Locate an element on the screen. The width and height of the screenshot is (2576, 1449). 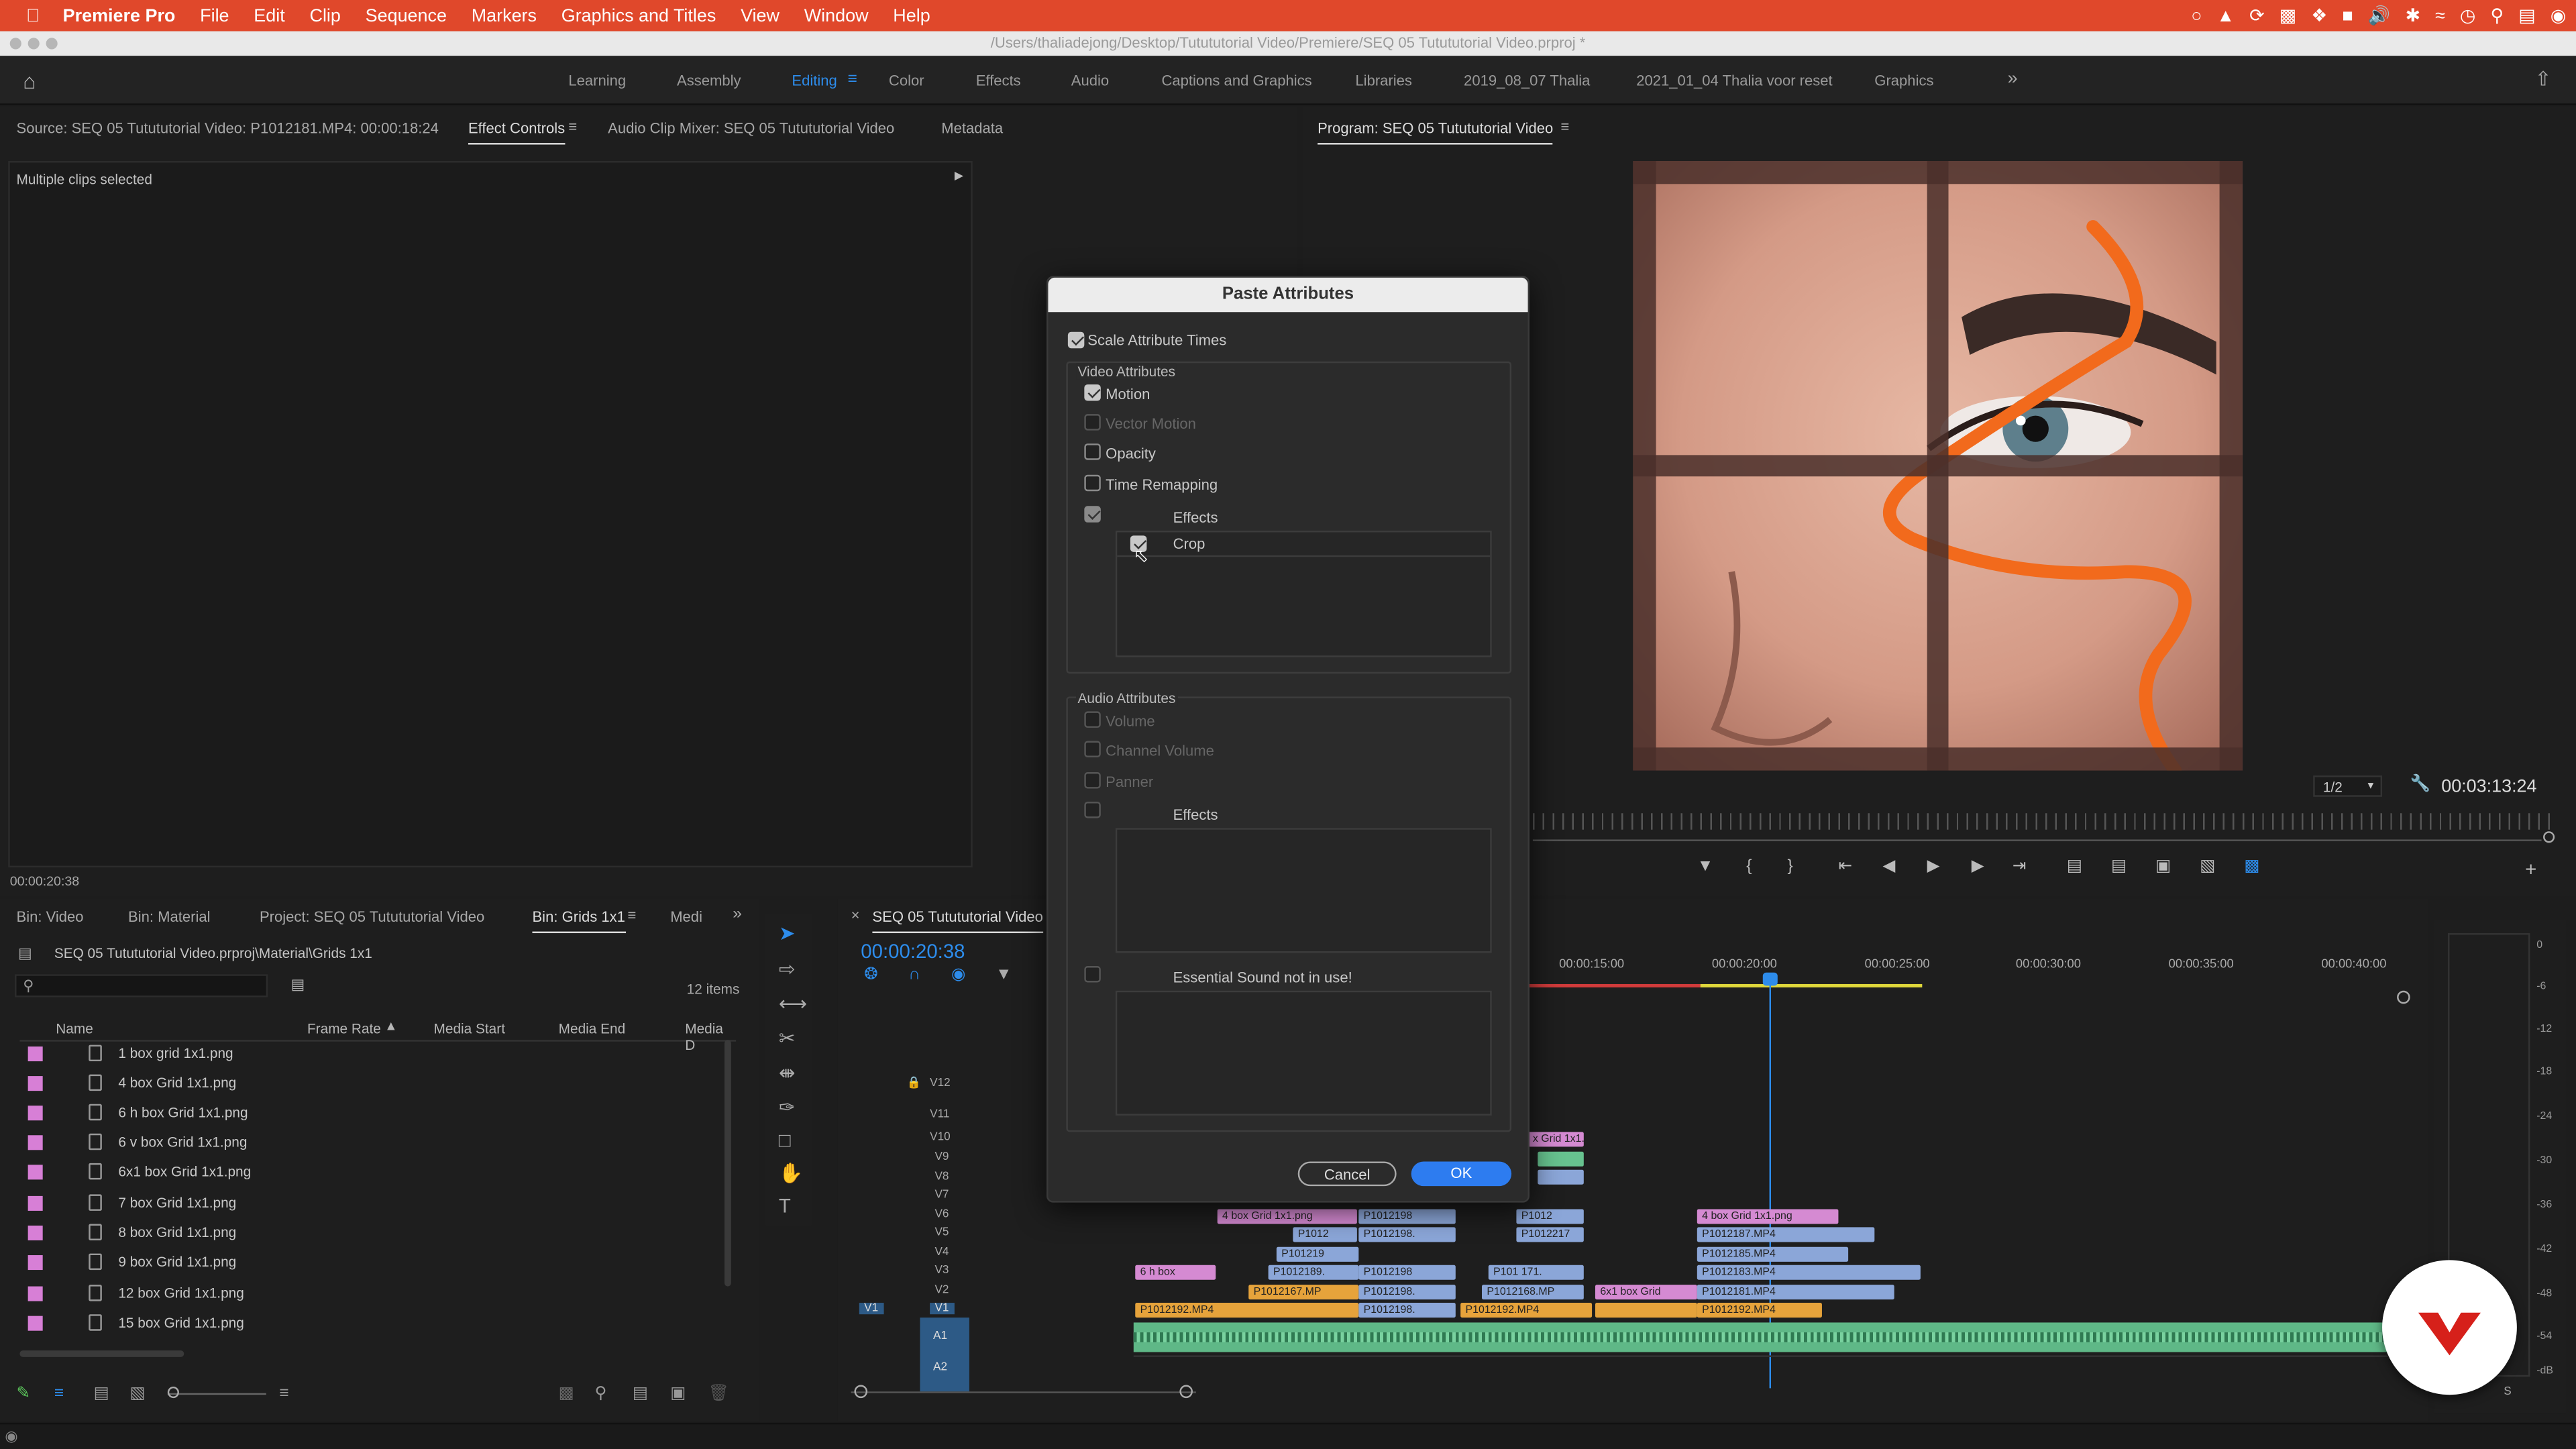
list-item: 6x1 box Grid 1x1.png is located at coordinates (372, 1173).